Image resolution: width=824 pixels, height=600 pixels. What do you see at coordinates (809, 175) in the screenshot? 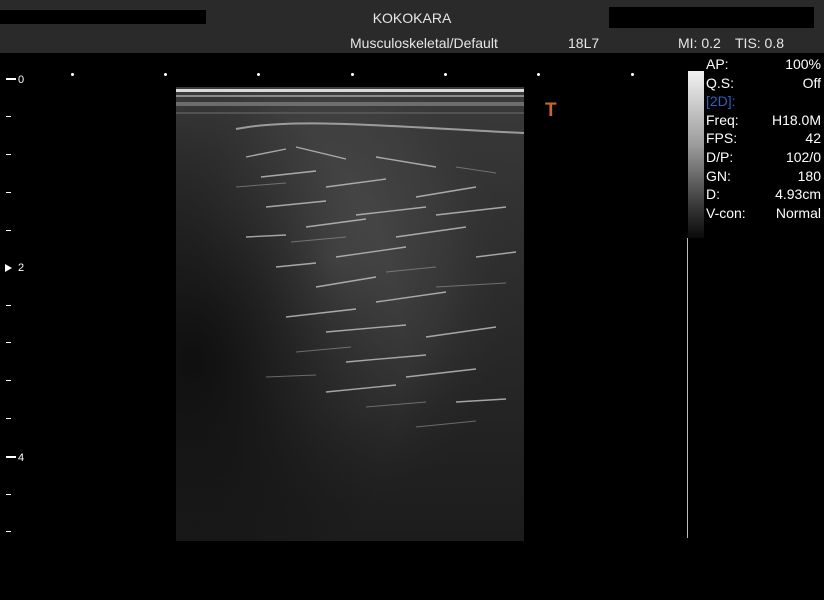
I see `param-gn-value: 180` at bounding box center [809, 175].